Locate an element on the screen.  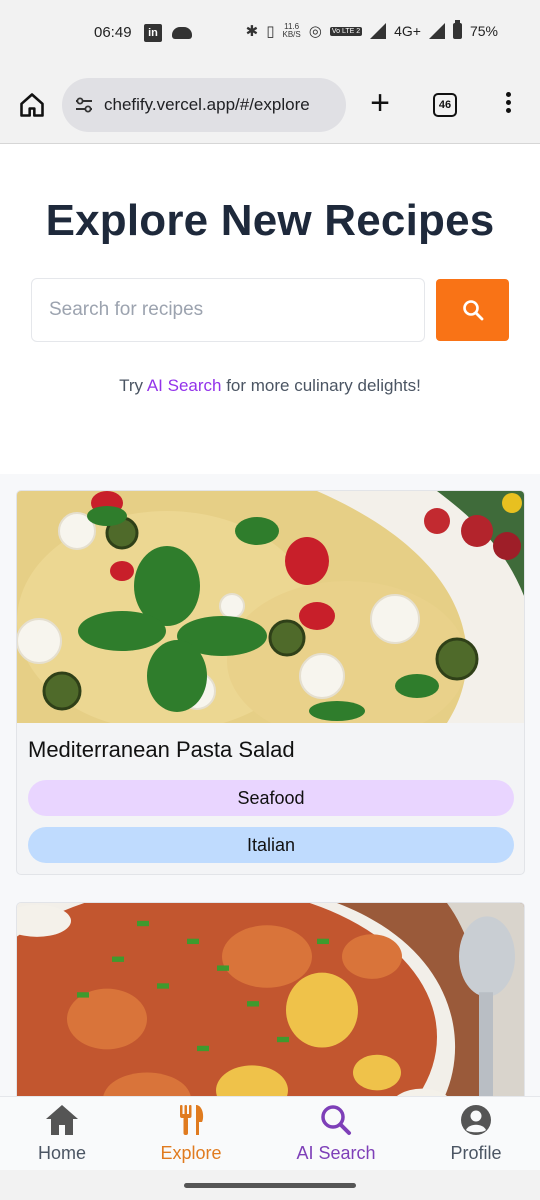
recipe-tag: Italian is located at coordinates (271, 845).